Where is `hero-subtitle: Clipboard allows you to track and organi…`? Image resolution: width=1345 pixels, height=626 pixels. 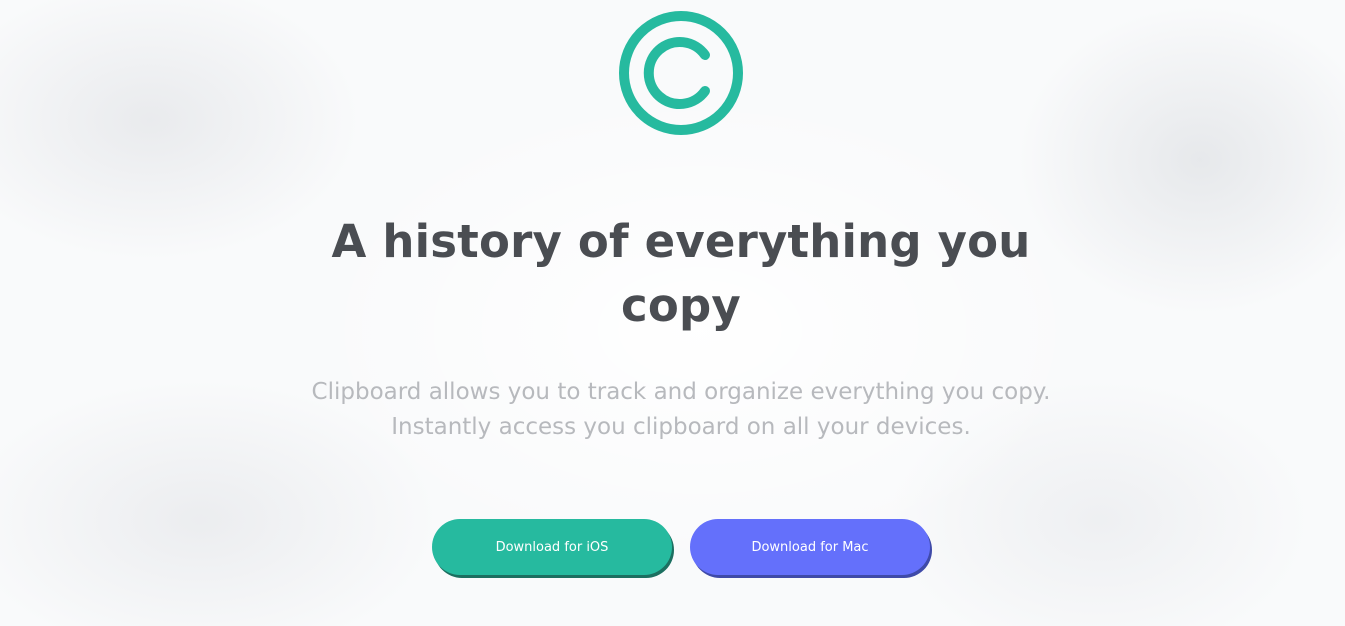 hero-subtitle: Clipboard allows you to track and organi… is located at coordinates (681, 409).